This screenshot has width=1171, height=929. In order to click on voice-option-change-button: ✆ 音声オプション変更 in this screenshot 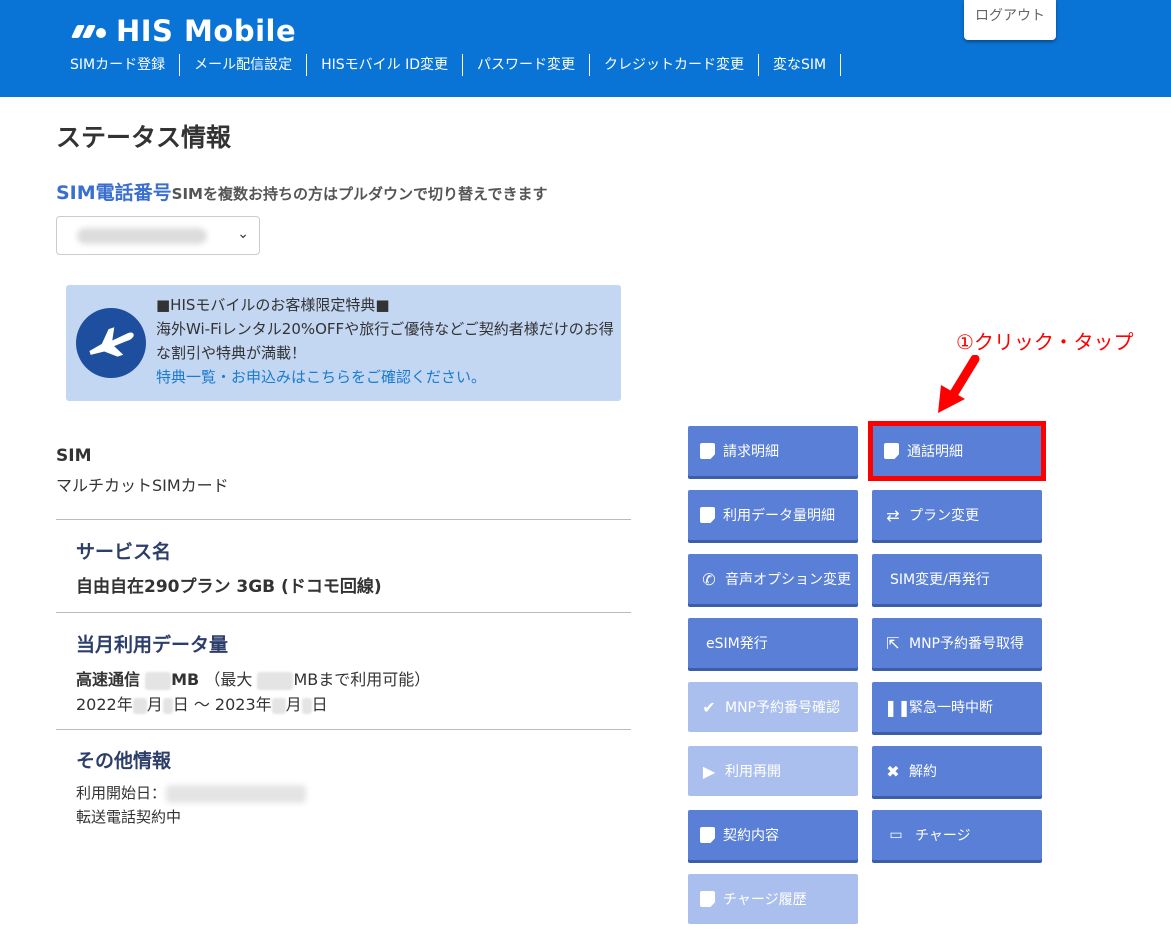, I will do `click(773, 579)`.